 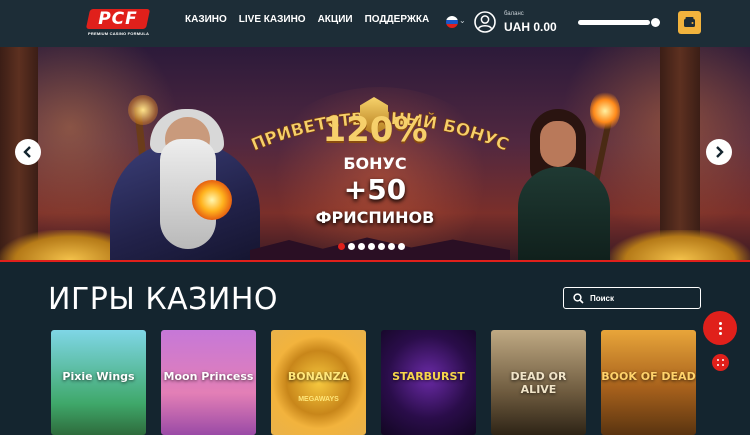 What do you see at coordinates (680, 153) in the screenshot?
I see `pillar` at bounding box center [680, 153].